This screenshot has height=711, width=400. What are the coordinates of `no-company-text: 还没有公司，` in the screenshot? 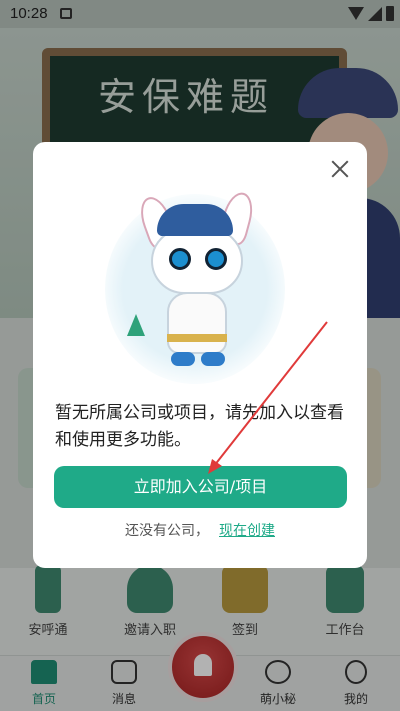 It's located at (167, 531).